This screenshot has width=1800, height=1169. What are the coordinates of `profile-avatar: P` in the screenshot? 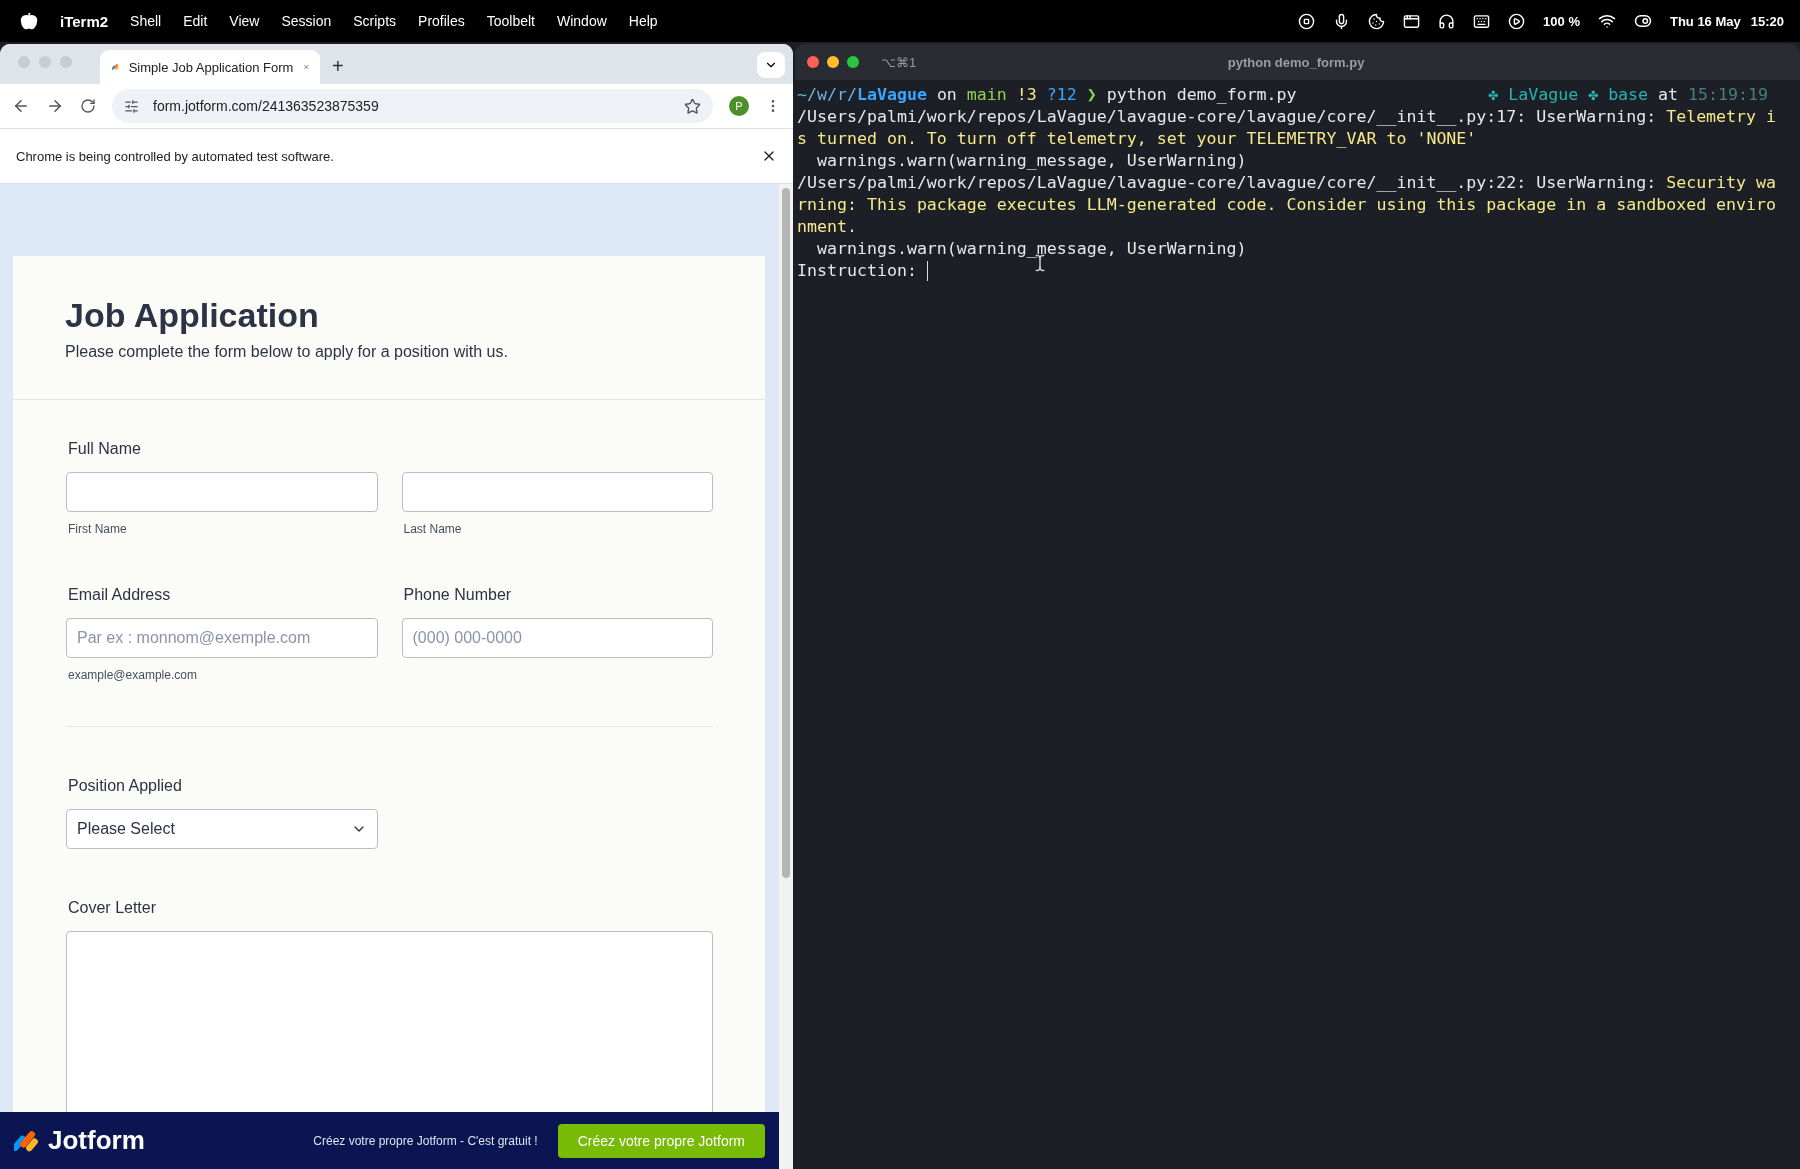 It's located at (739, 106).